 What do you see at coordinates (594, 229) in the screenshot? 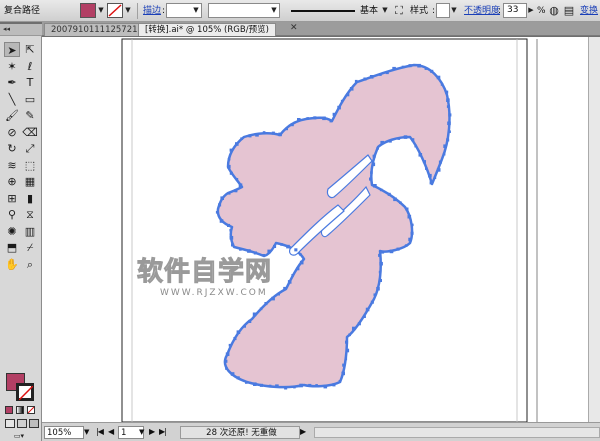
I see `vertical-scrollbar` at bounding box center [594, 229].